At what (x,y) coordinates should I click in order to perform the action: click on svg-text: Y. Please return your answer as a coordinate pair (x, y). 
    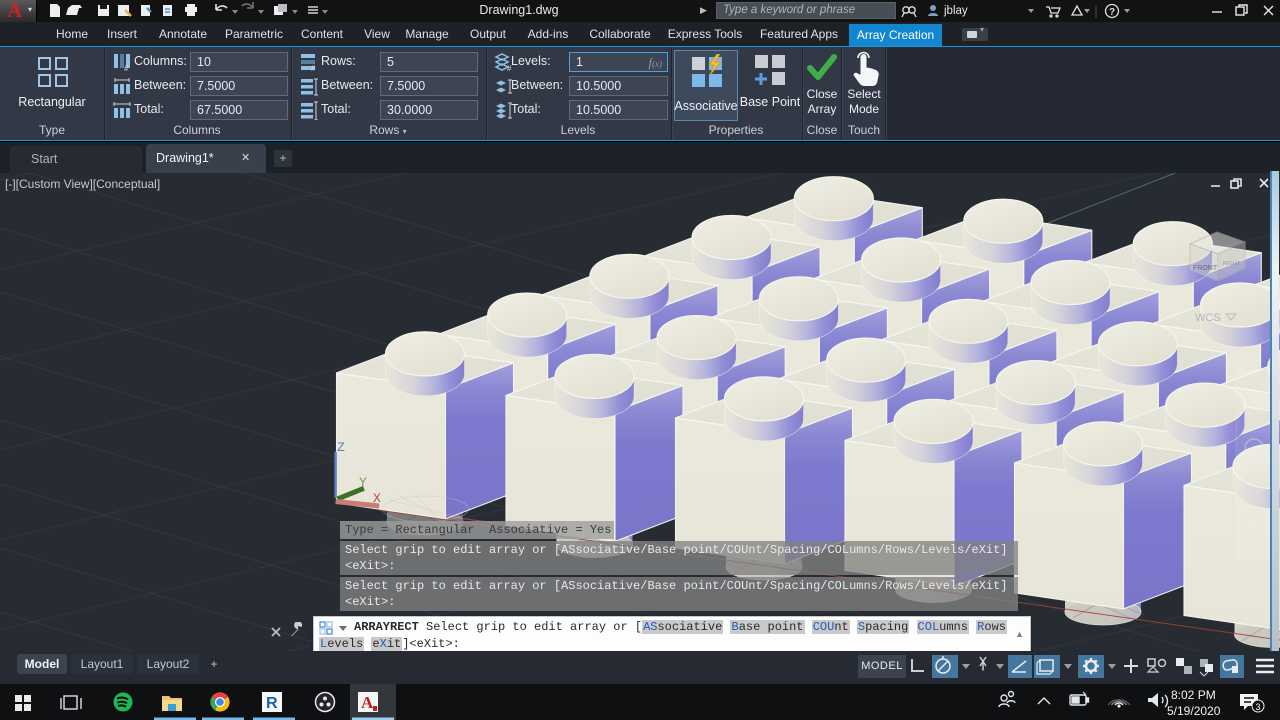
    Looking at the image, I should click on (363, 482).